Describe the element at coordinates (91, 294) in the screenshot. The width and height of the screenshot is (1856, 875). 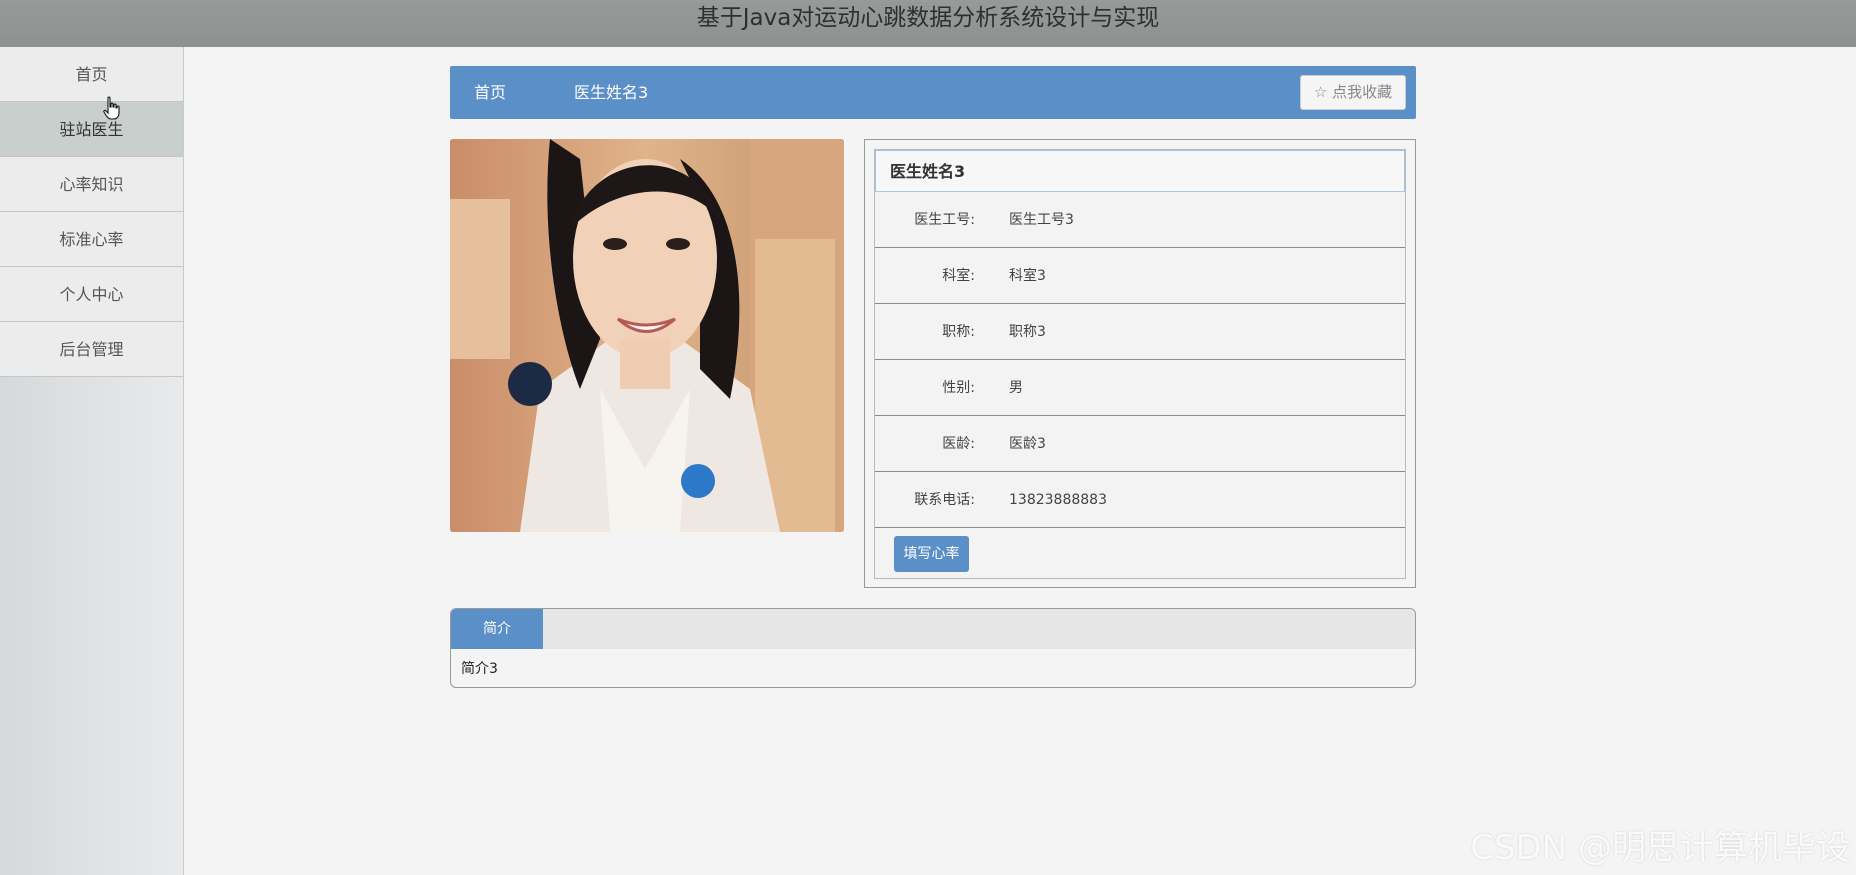
I see `sidebar-item-personal-center: 个人中心` at that location.